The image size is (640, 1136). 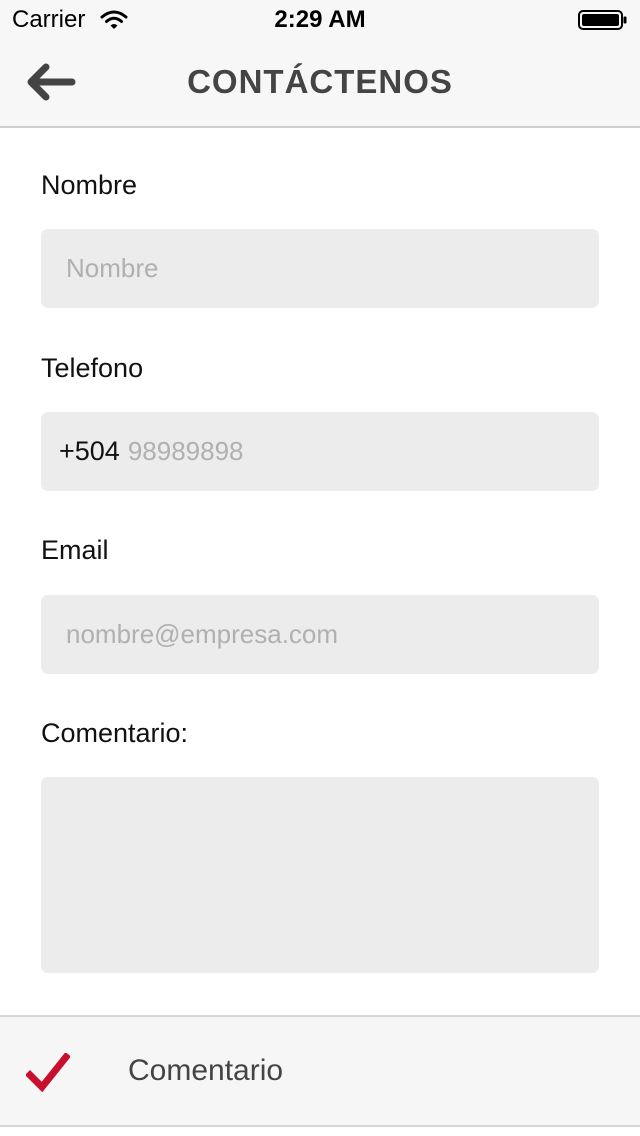 I want to click on page-title: CONTÁCTENOS, so click(x=320, y=81).